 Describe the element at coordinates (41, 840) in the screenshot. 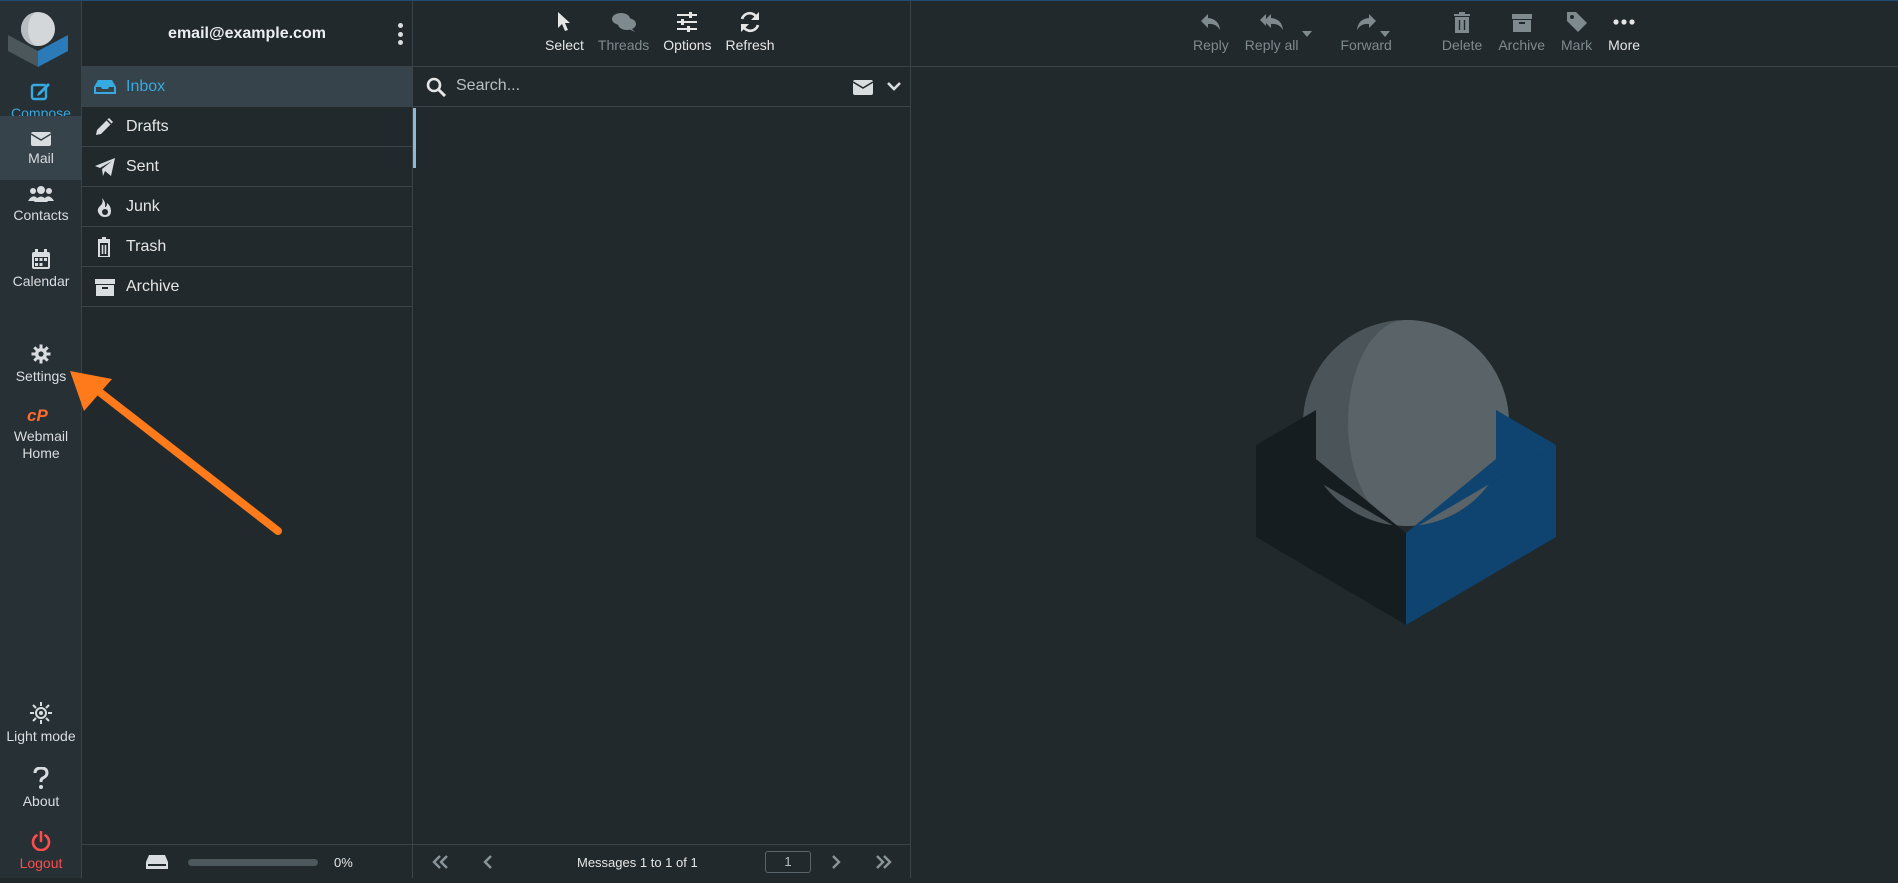

I see `power-icon` at that location.